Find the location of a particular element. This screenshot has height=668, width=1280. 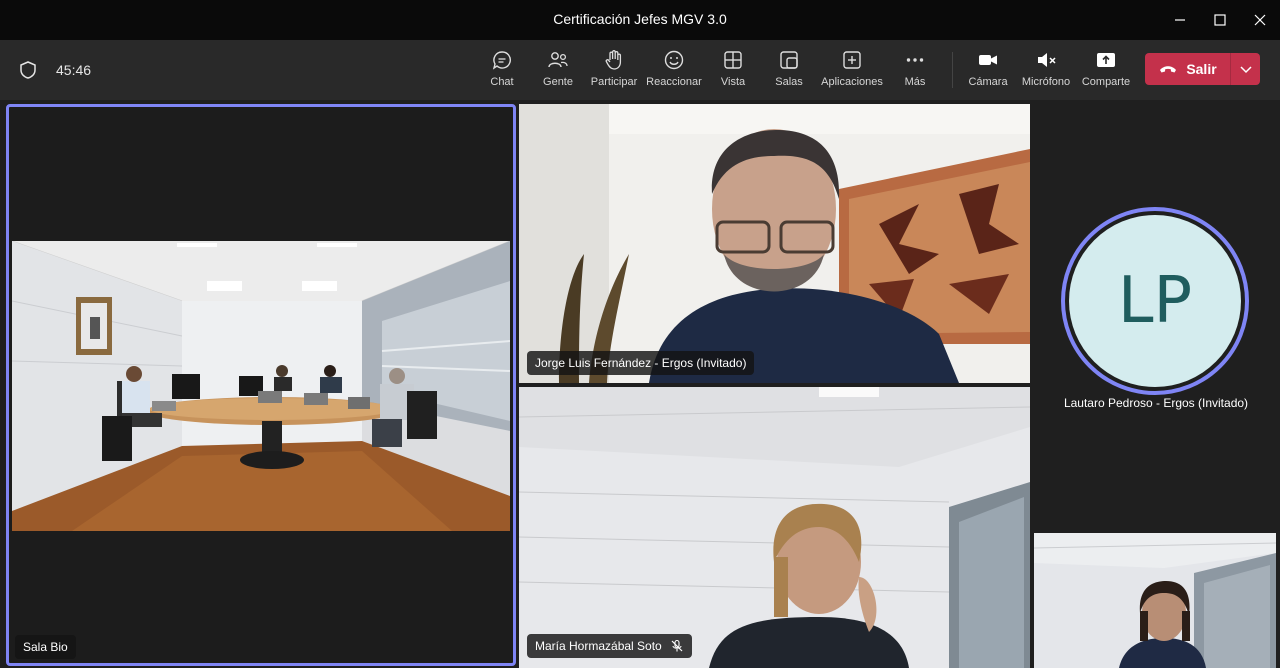

close-icon is located at coordinates (1260, 20).